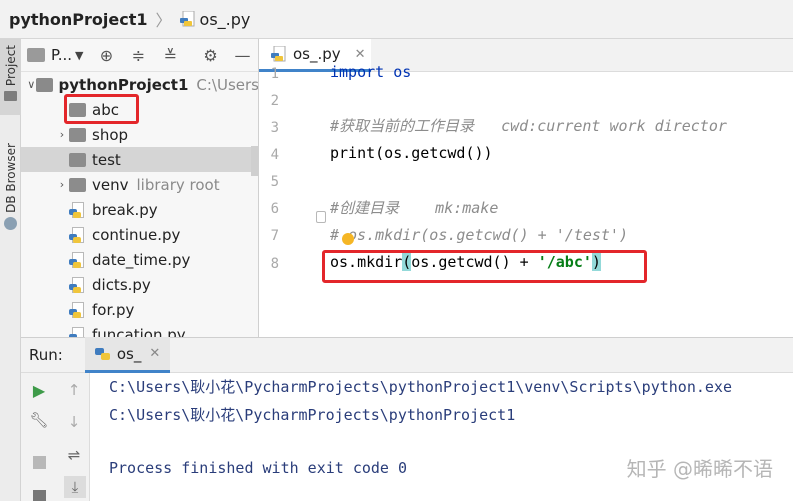 Image resolution: width=793 pixels, height=501 pixels. Describe the element at coordinates (74, 390) in the screenshot. I see `arrow-up-icon: ↑` at that location.